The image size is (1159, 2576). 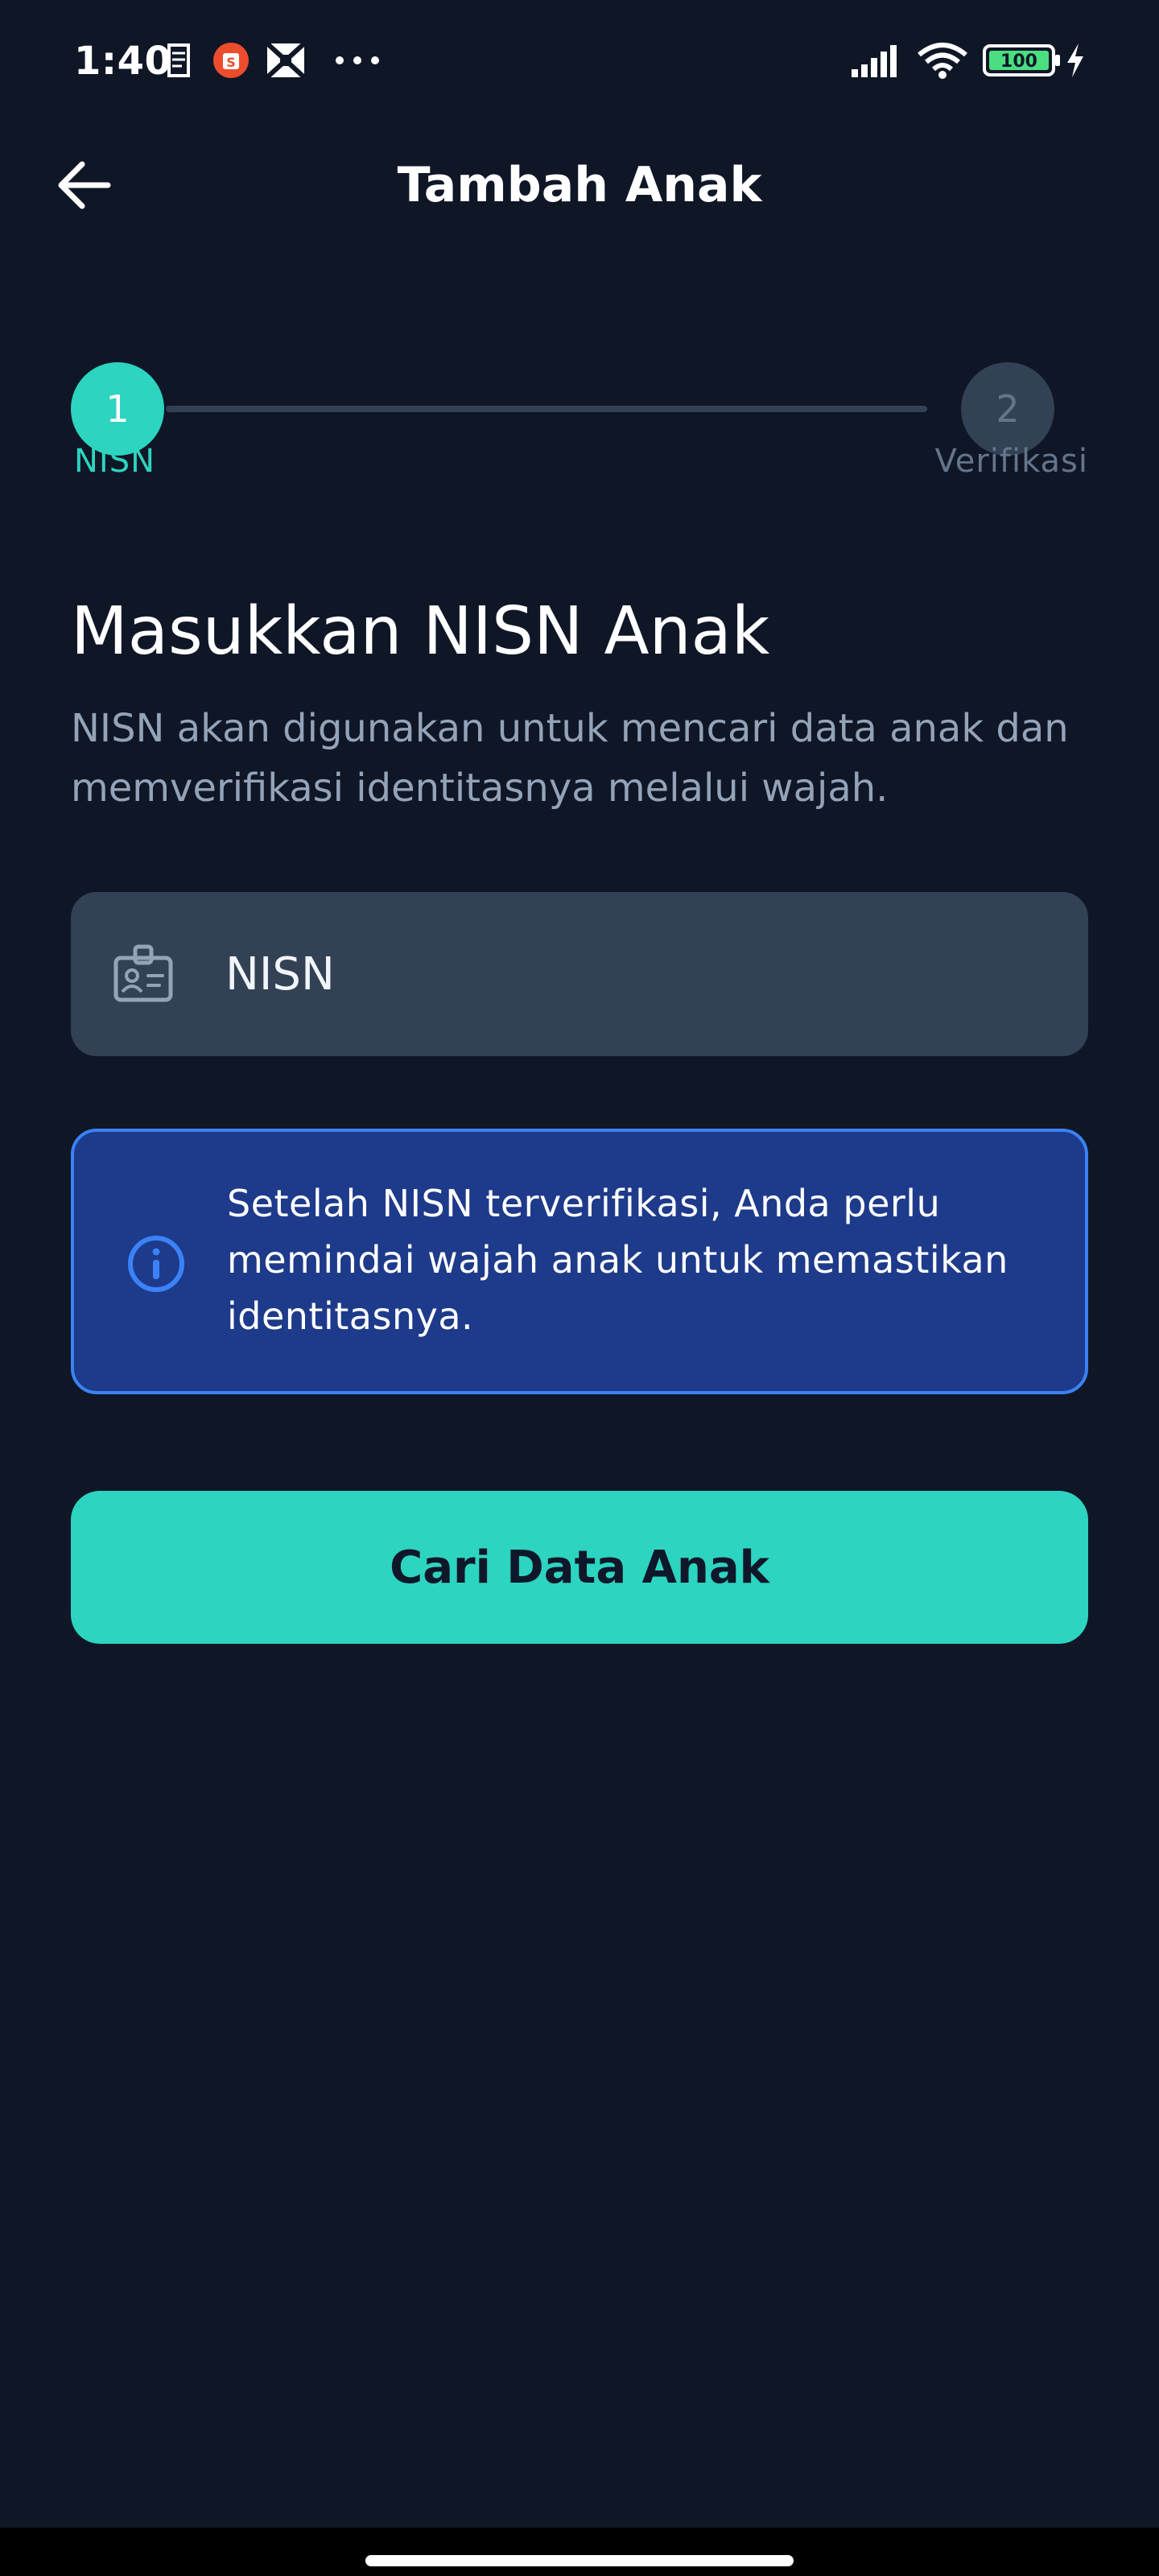 What do you see at coordinates (1075, 60) in the screenshot?
I see `charging-icon` at bounding box center [1075, 60].